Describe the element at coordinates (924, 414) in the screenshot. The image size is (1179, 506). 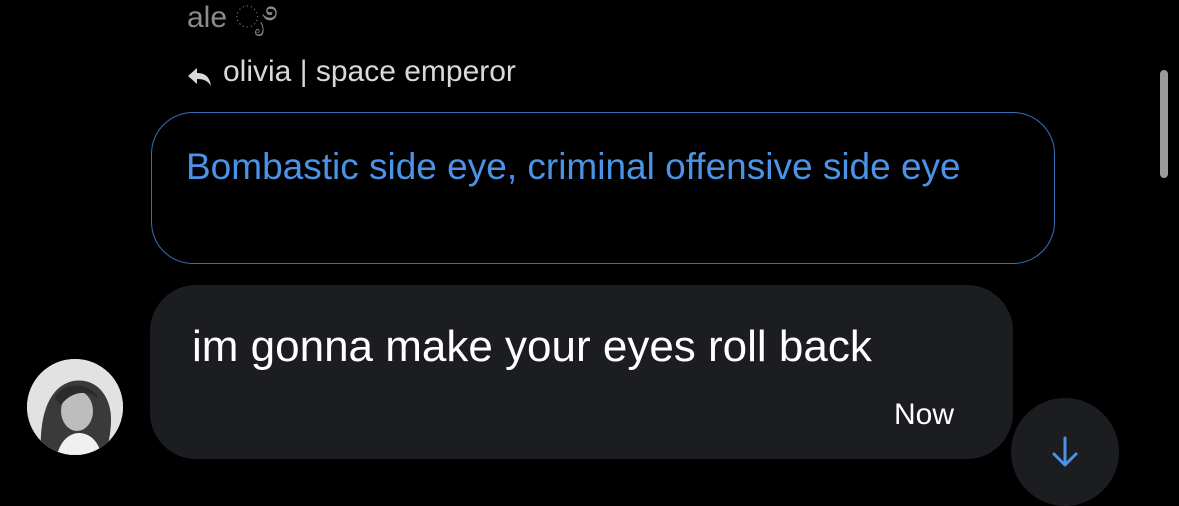
I see `message-timestamp: Now` at that location.